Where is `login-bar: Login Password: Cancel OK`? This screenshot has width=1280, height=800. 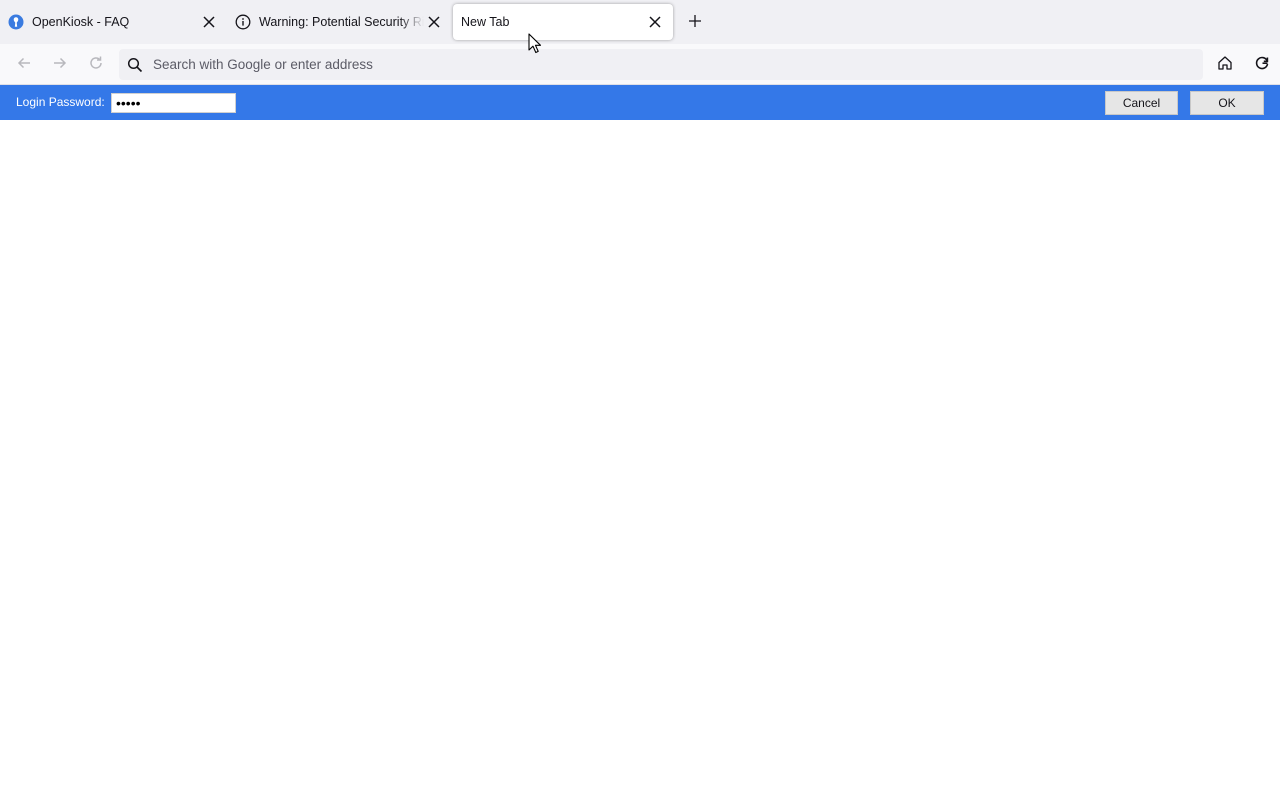 login-bar: Login Password: Cancel OK is located at coordinates (640, 102).